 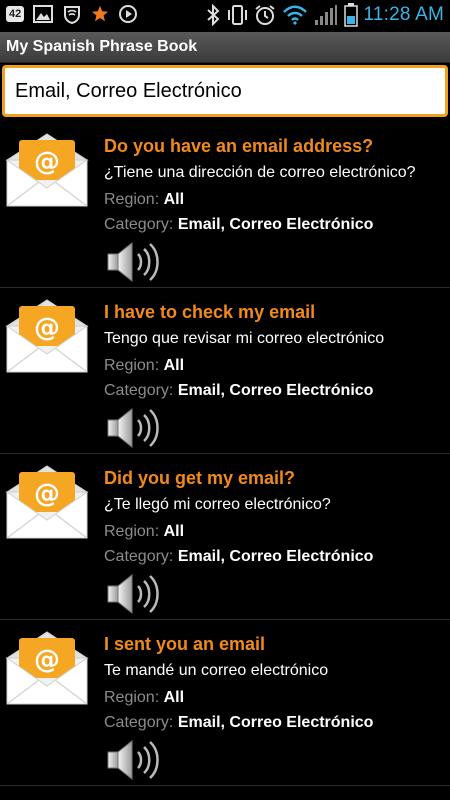 What do you see at coordinates (244, 338) in the screenshot?
I see `phrase-spanish: Tengo que revisar mi correo electrónico` at bounding box center [244, 338].